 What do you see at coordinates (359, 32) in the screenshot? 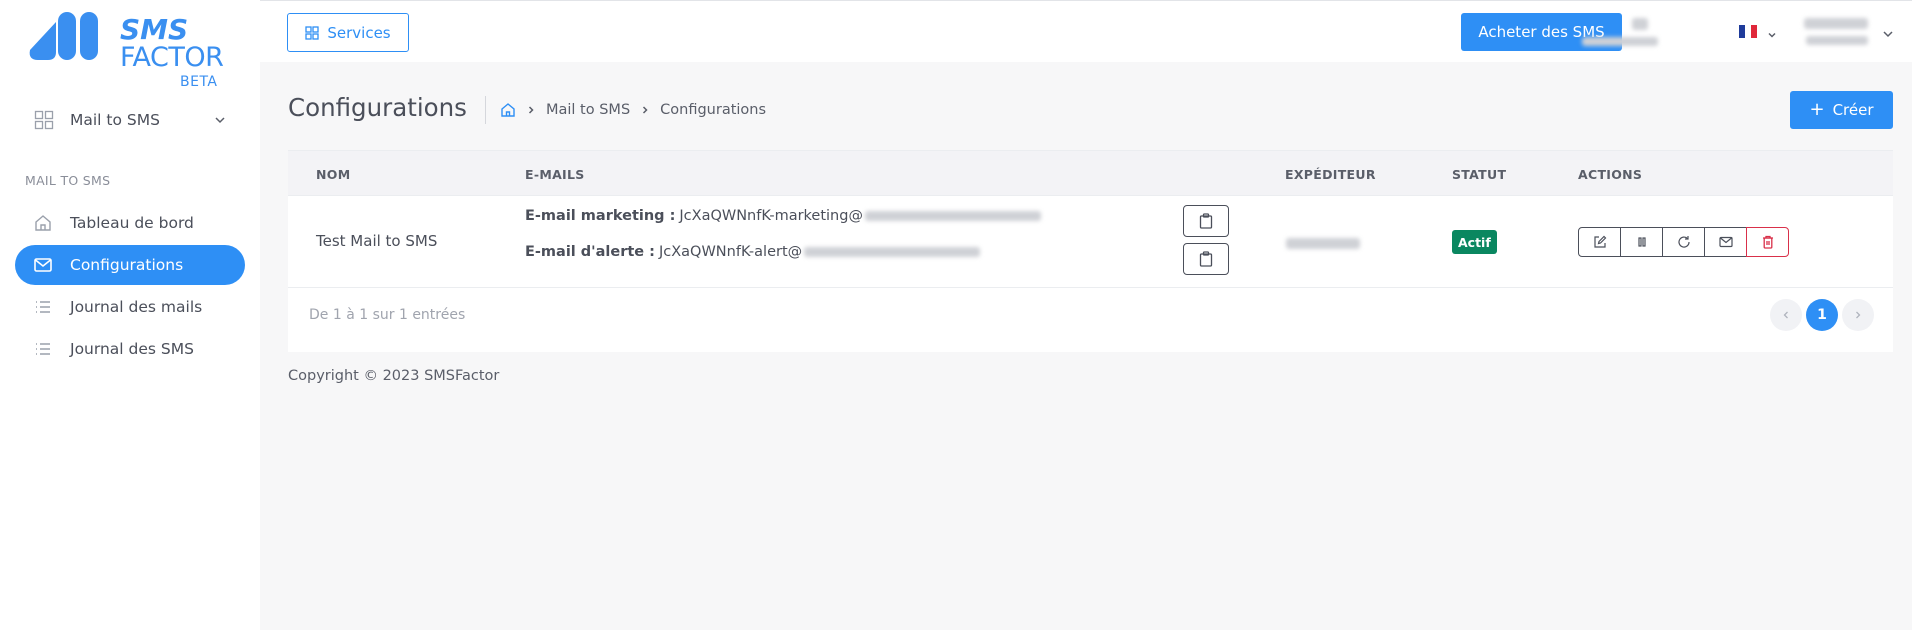
I see `services-label: Services` at bounding box center [359, 32].